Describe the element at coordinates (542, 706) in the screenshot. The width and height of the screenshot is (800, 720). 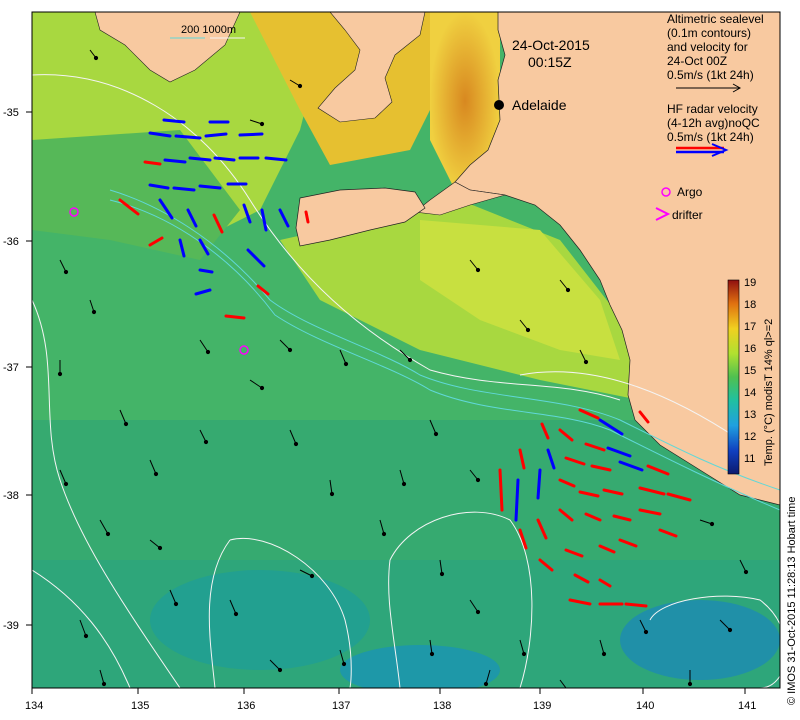
I see `x-tick-139: 139` at that location.